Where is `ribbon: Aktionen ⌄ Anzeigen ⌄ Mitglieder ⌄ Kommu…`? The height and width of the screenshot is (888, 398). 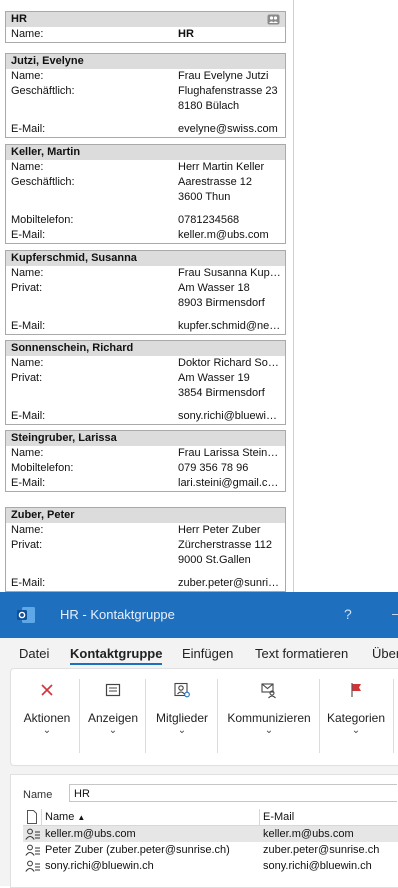 ribbon: Aktionen ⌄ Anzeigen ⌄ Mitglieder ⌄ Kommu… is located at coordinates (204, 717).